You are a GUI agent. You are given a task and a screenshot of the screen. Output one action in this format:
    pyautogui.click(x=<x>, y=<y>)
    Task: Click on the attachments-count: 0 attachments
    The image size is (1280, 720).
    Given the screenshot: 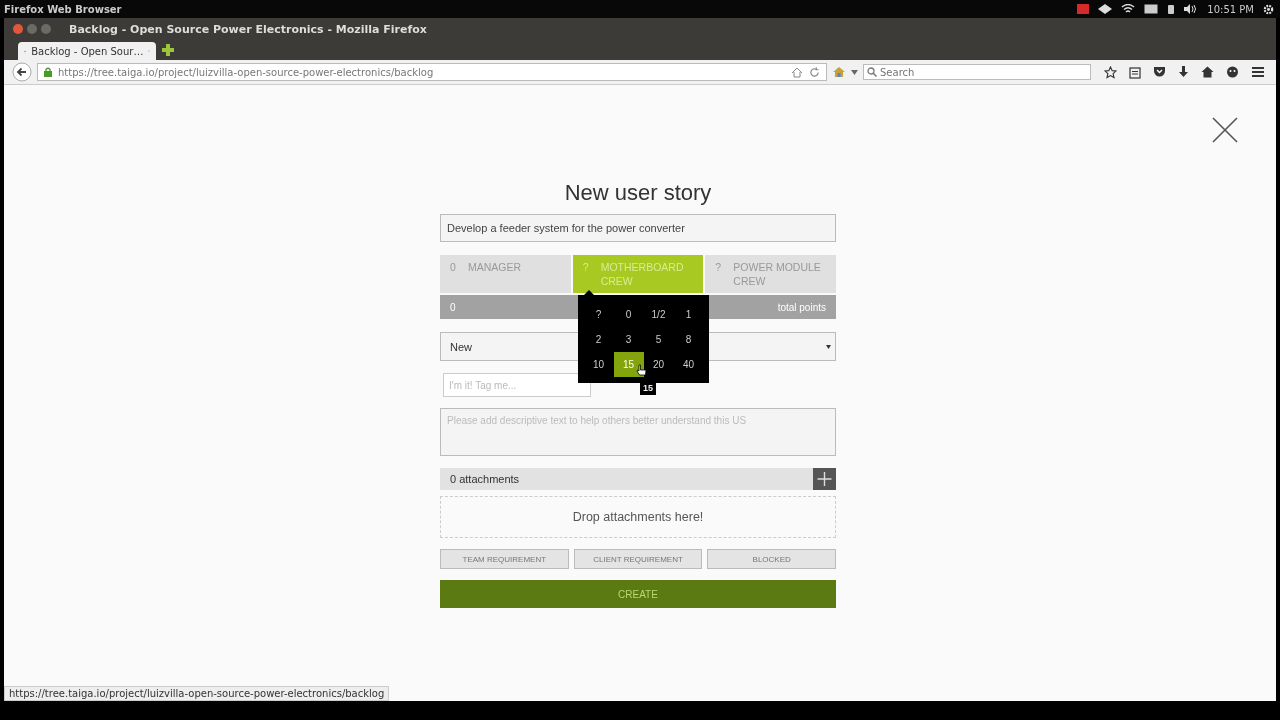 What is the action you would take?
    pyautogui.click(x=485, y=479)
    